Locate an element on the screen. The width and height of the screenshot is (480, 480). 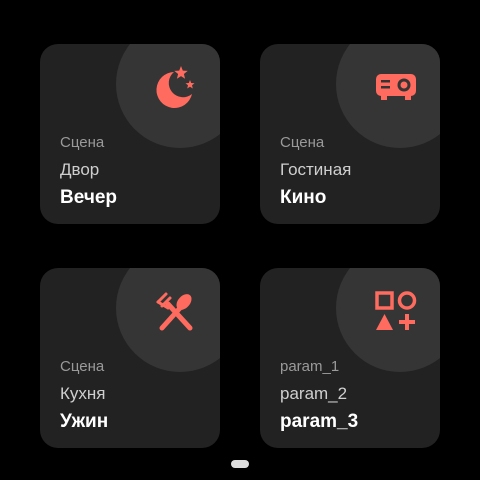
tile-label-param-3: param_3 is located at coordinates (319, 421).